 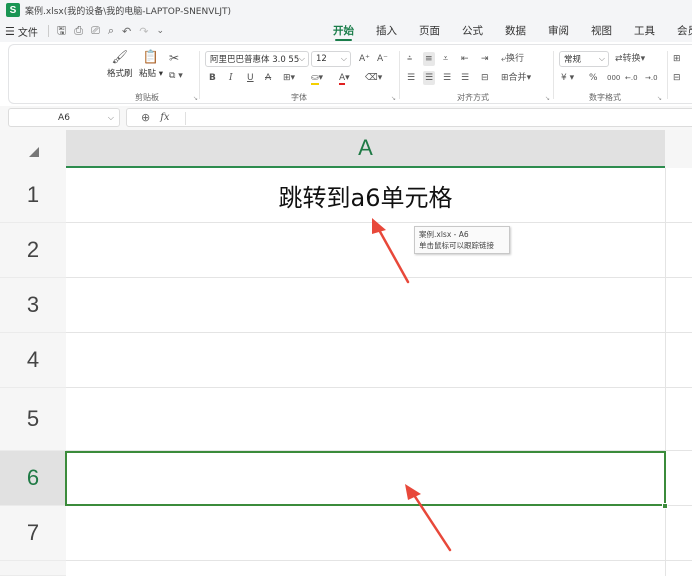 What do you see at coordinates (567, 78) in the screenshot?
I see `currency-icon: ¥ ▾` at bounding box center [567, 78].